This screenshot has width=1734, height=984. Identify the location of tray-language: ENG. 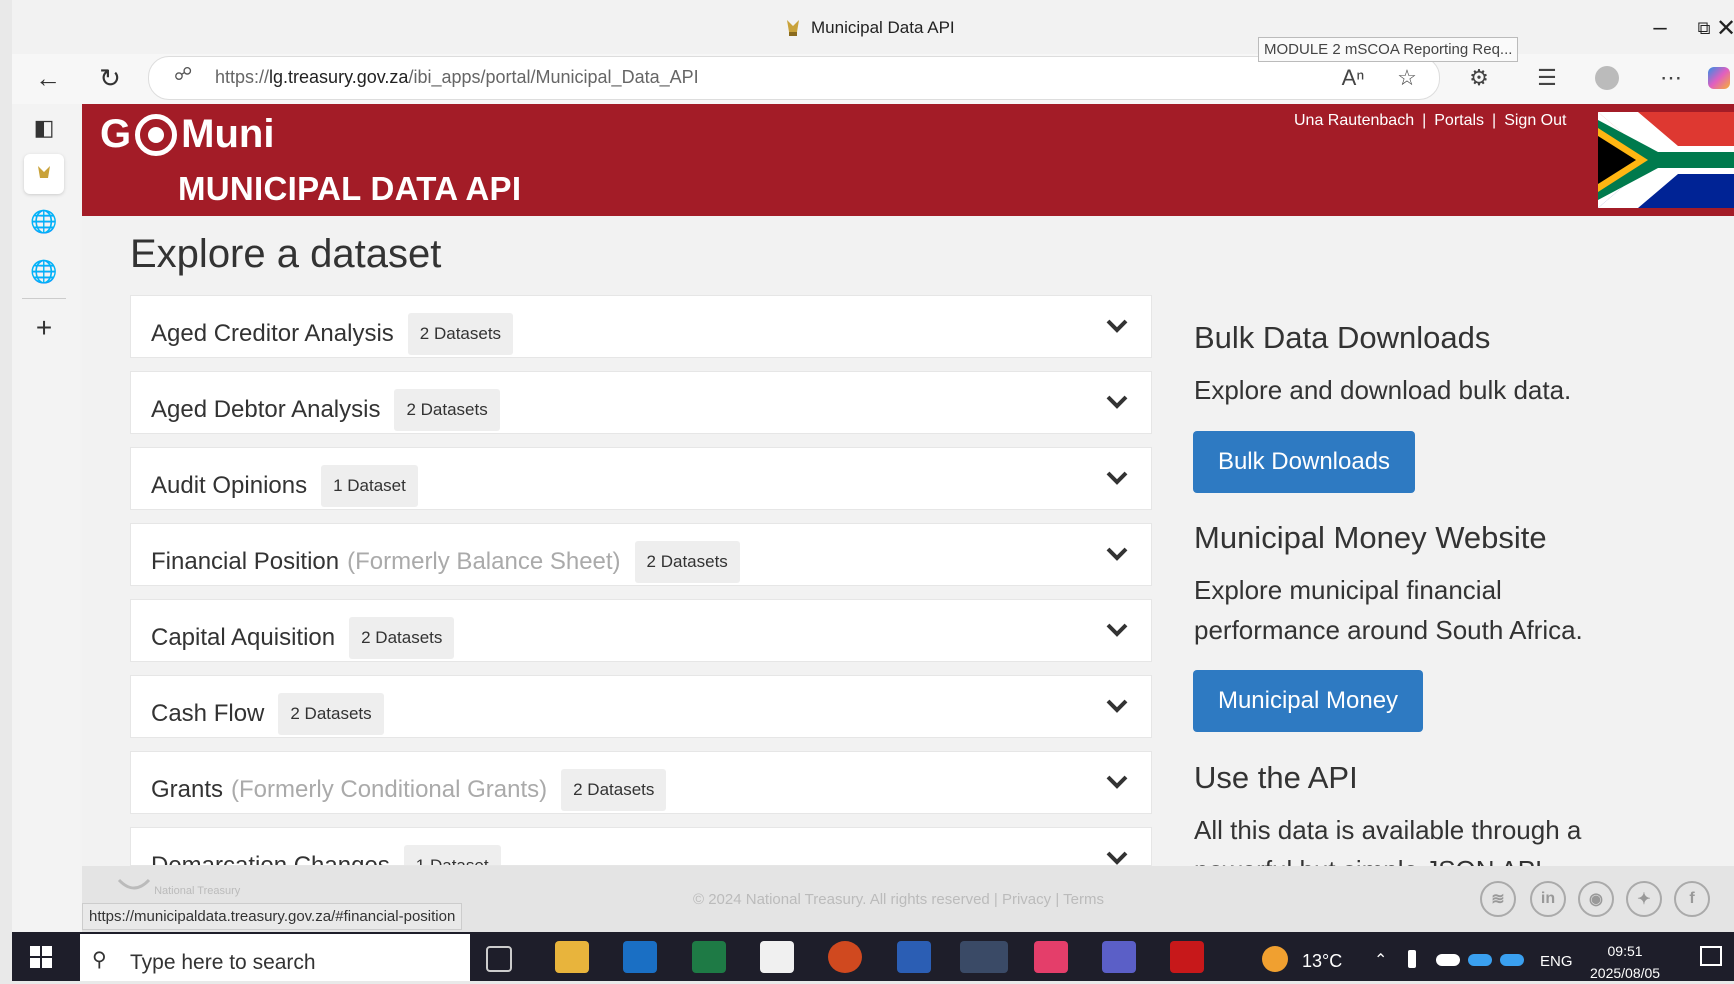
(1556, 961).